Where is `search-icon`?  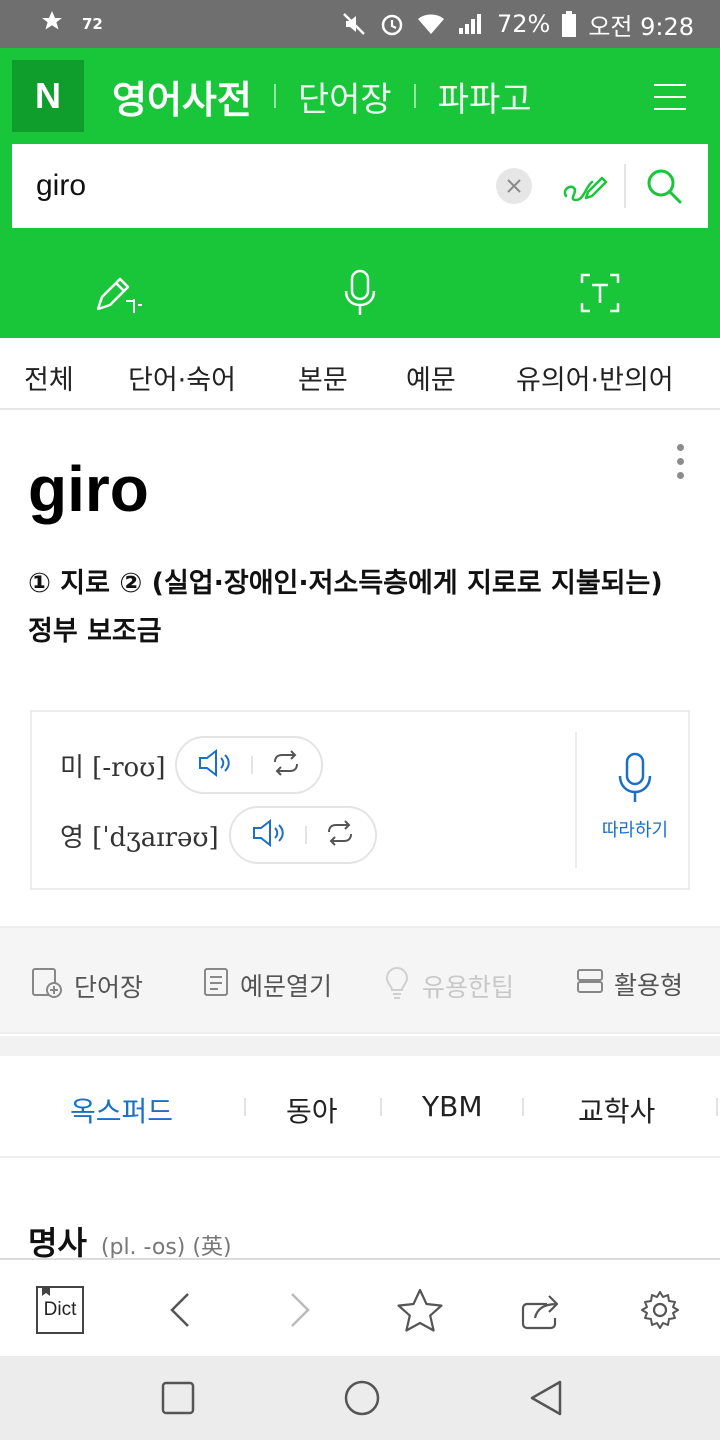 search-icon is located at coordinates (664, 186).